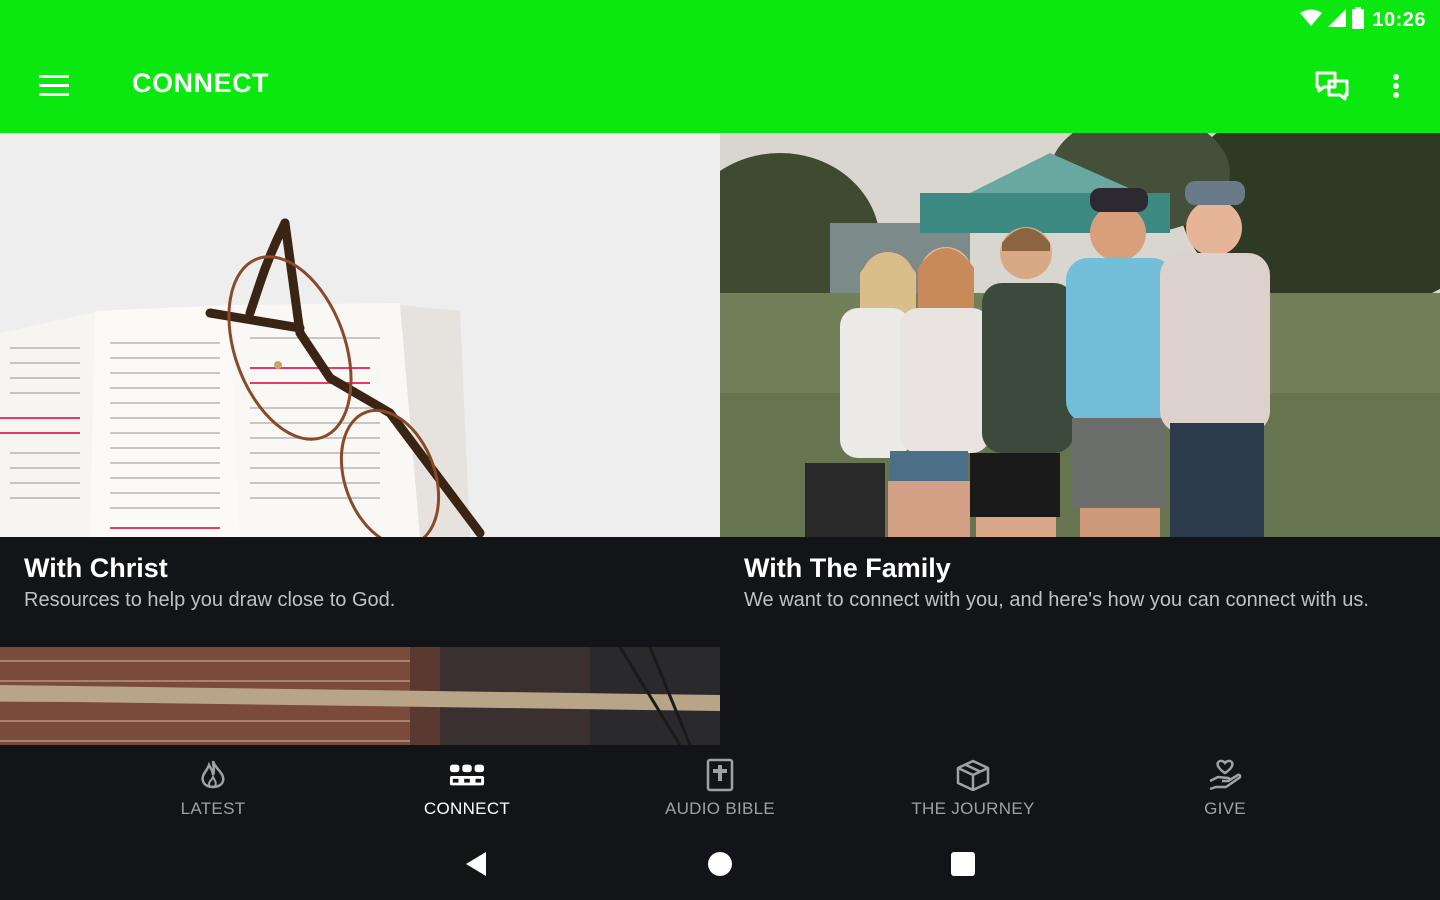  I want to click on nav-label: AUDIO BIBLE, so click(720, 808).